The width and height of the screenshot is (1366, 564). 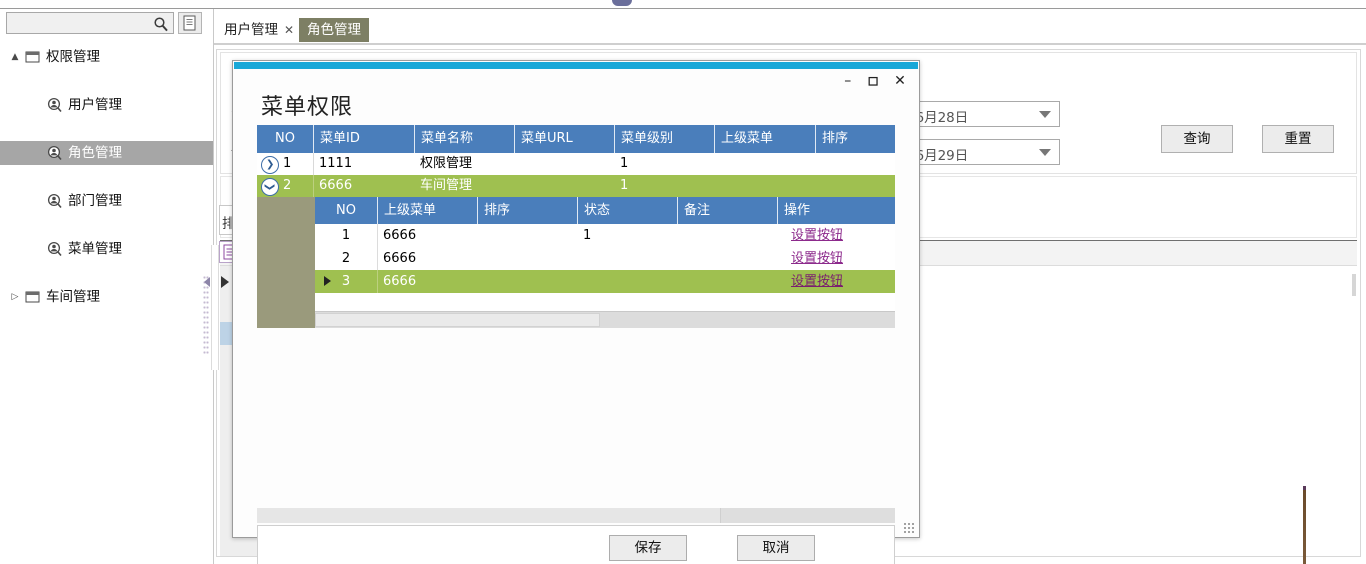 What do you see at coordinates (848, 82) in the screenshot?
I see `minimize-button: –` at bounding box center [848, 82].